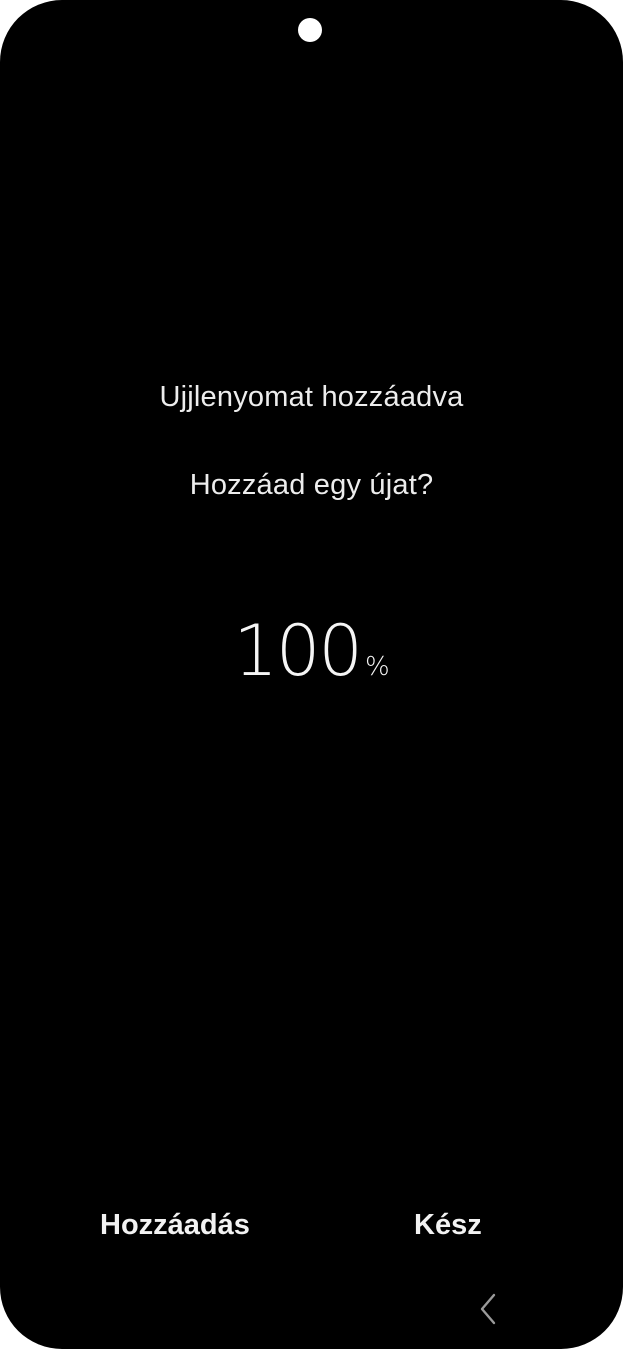  Describe the element at coordinates (448, 1225) in the screenshot. I see `done-button: Kész` at that location.